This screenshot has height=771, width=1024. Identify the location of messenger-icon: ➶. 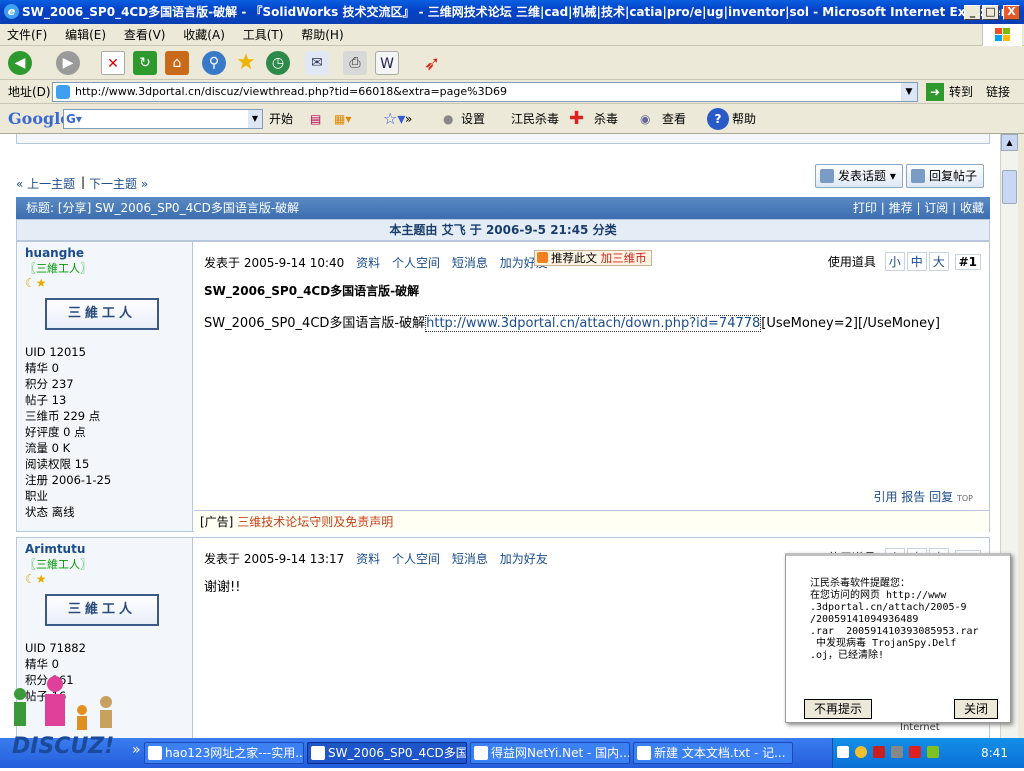
(432, 63).